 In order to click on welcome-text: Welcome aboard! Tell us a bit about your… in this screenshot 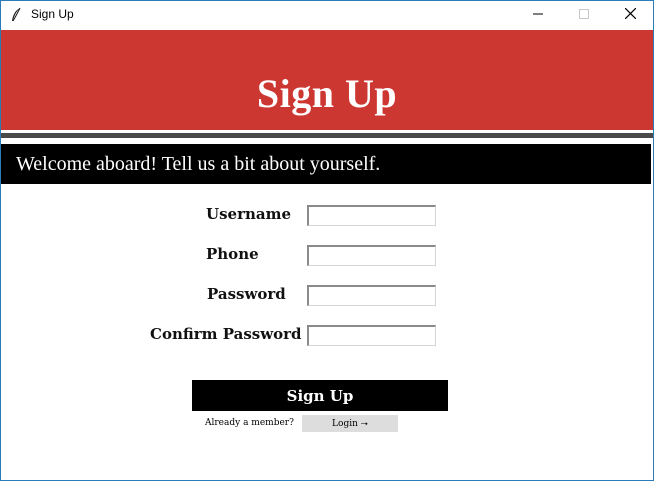, I will do `click(198, 164)`.